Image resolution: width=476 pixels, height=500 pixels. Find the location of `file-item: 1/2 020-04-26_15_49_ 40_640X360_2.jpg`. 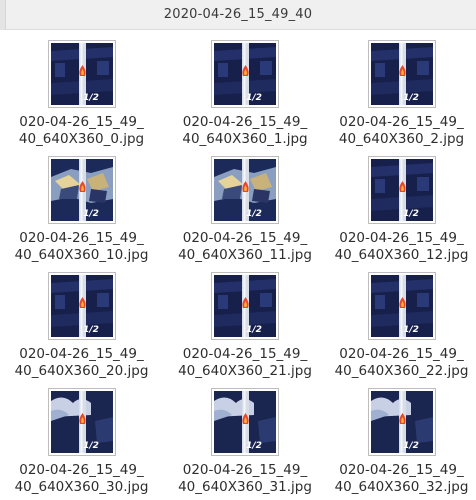

file-item: 1/2 020-04-26_15_49_ 40_640X360_2.jpg is located at coordinates (401, 94).